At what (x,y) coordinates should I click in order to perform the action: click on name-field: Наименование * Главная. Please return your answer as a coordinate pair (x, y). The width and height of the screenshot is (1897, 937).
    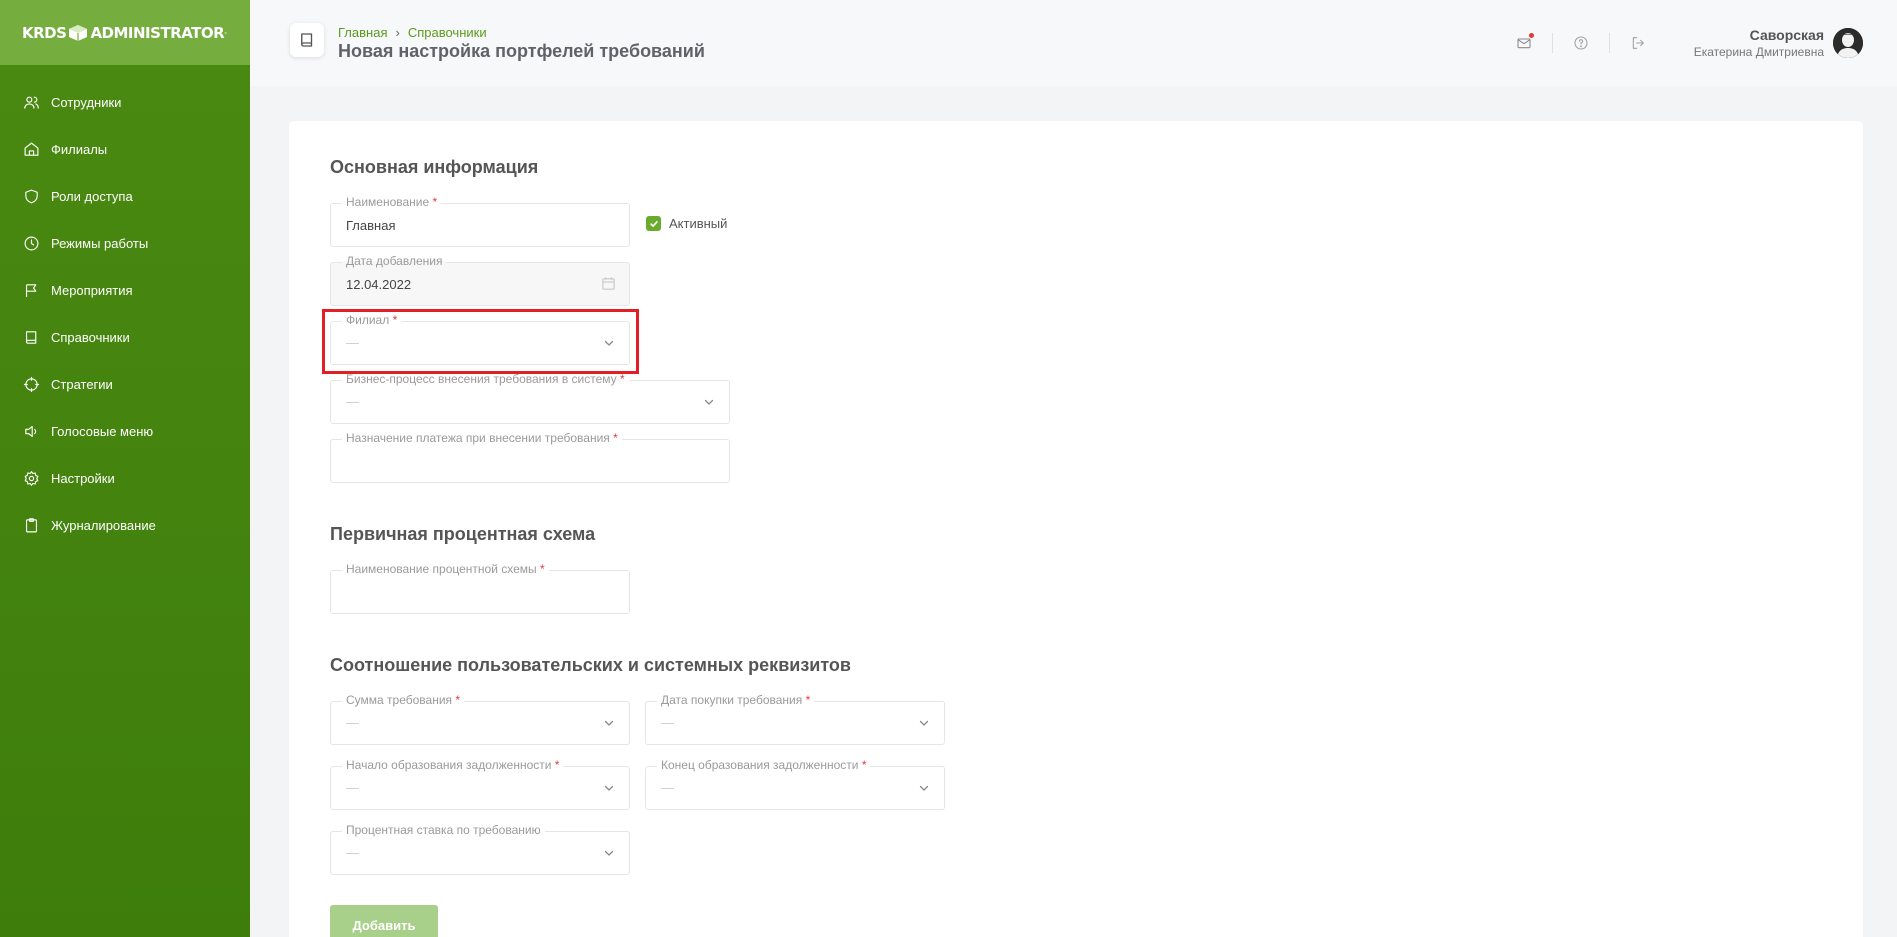
    Looking at the image, I should click on (480, 221).